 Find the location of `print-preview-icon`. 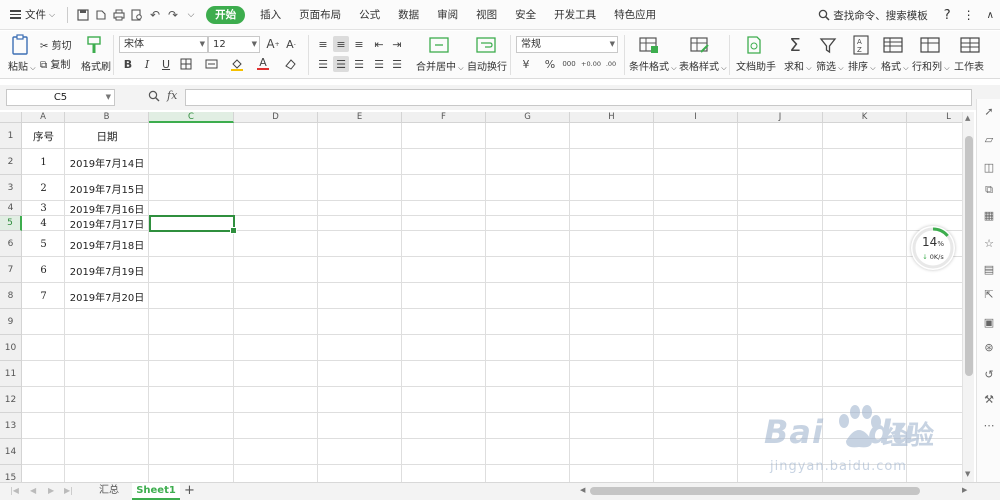

print-preview-icon is located at coordinates (137, 15).